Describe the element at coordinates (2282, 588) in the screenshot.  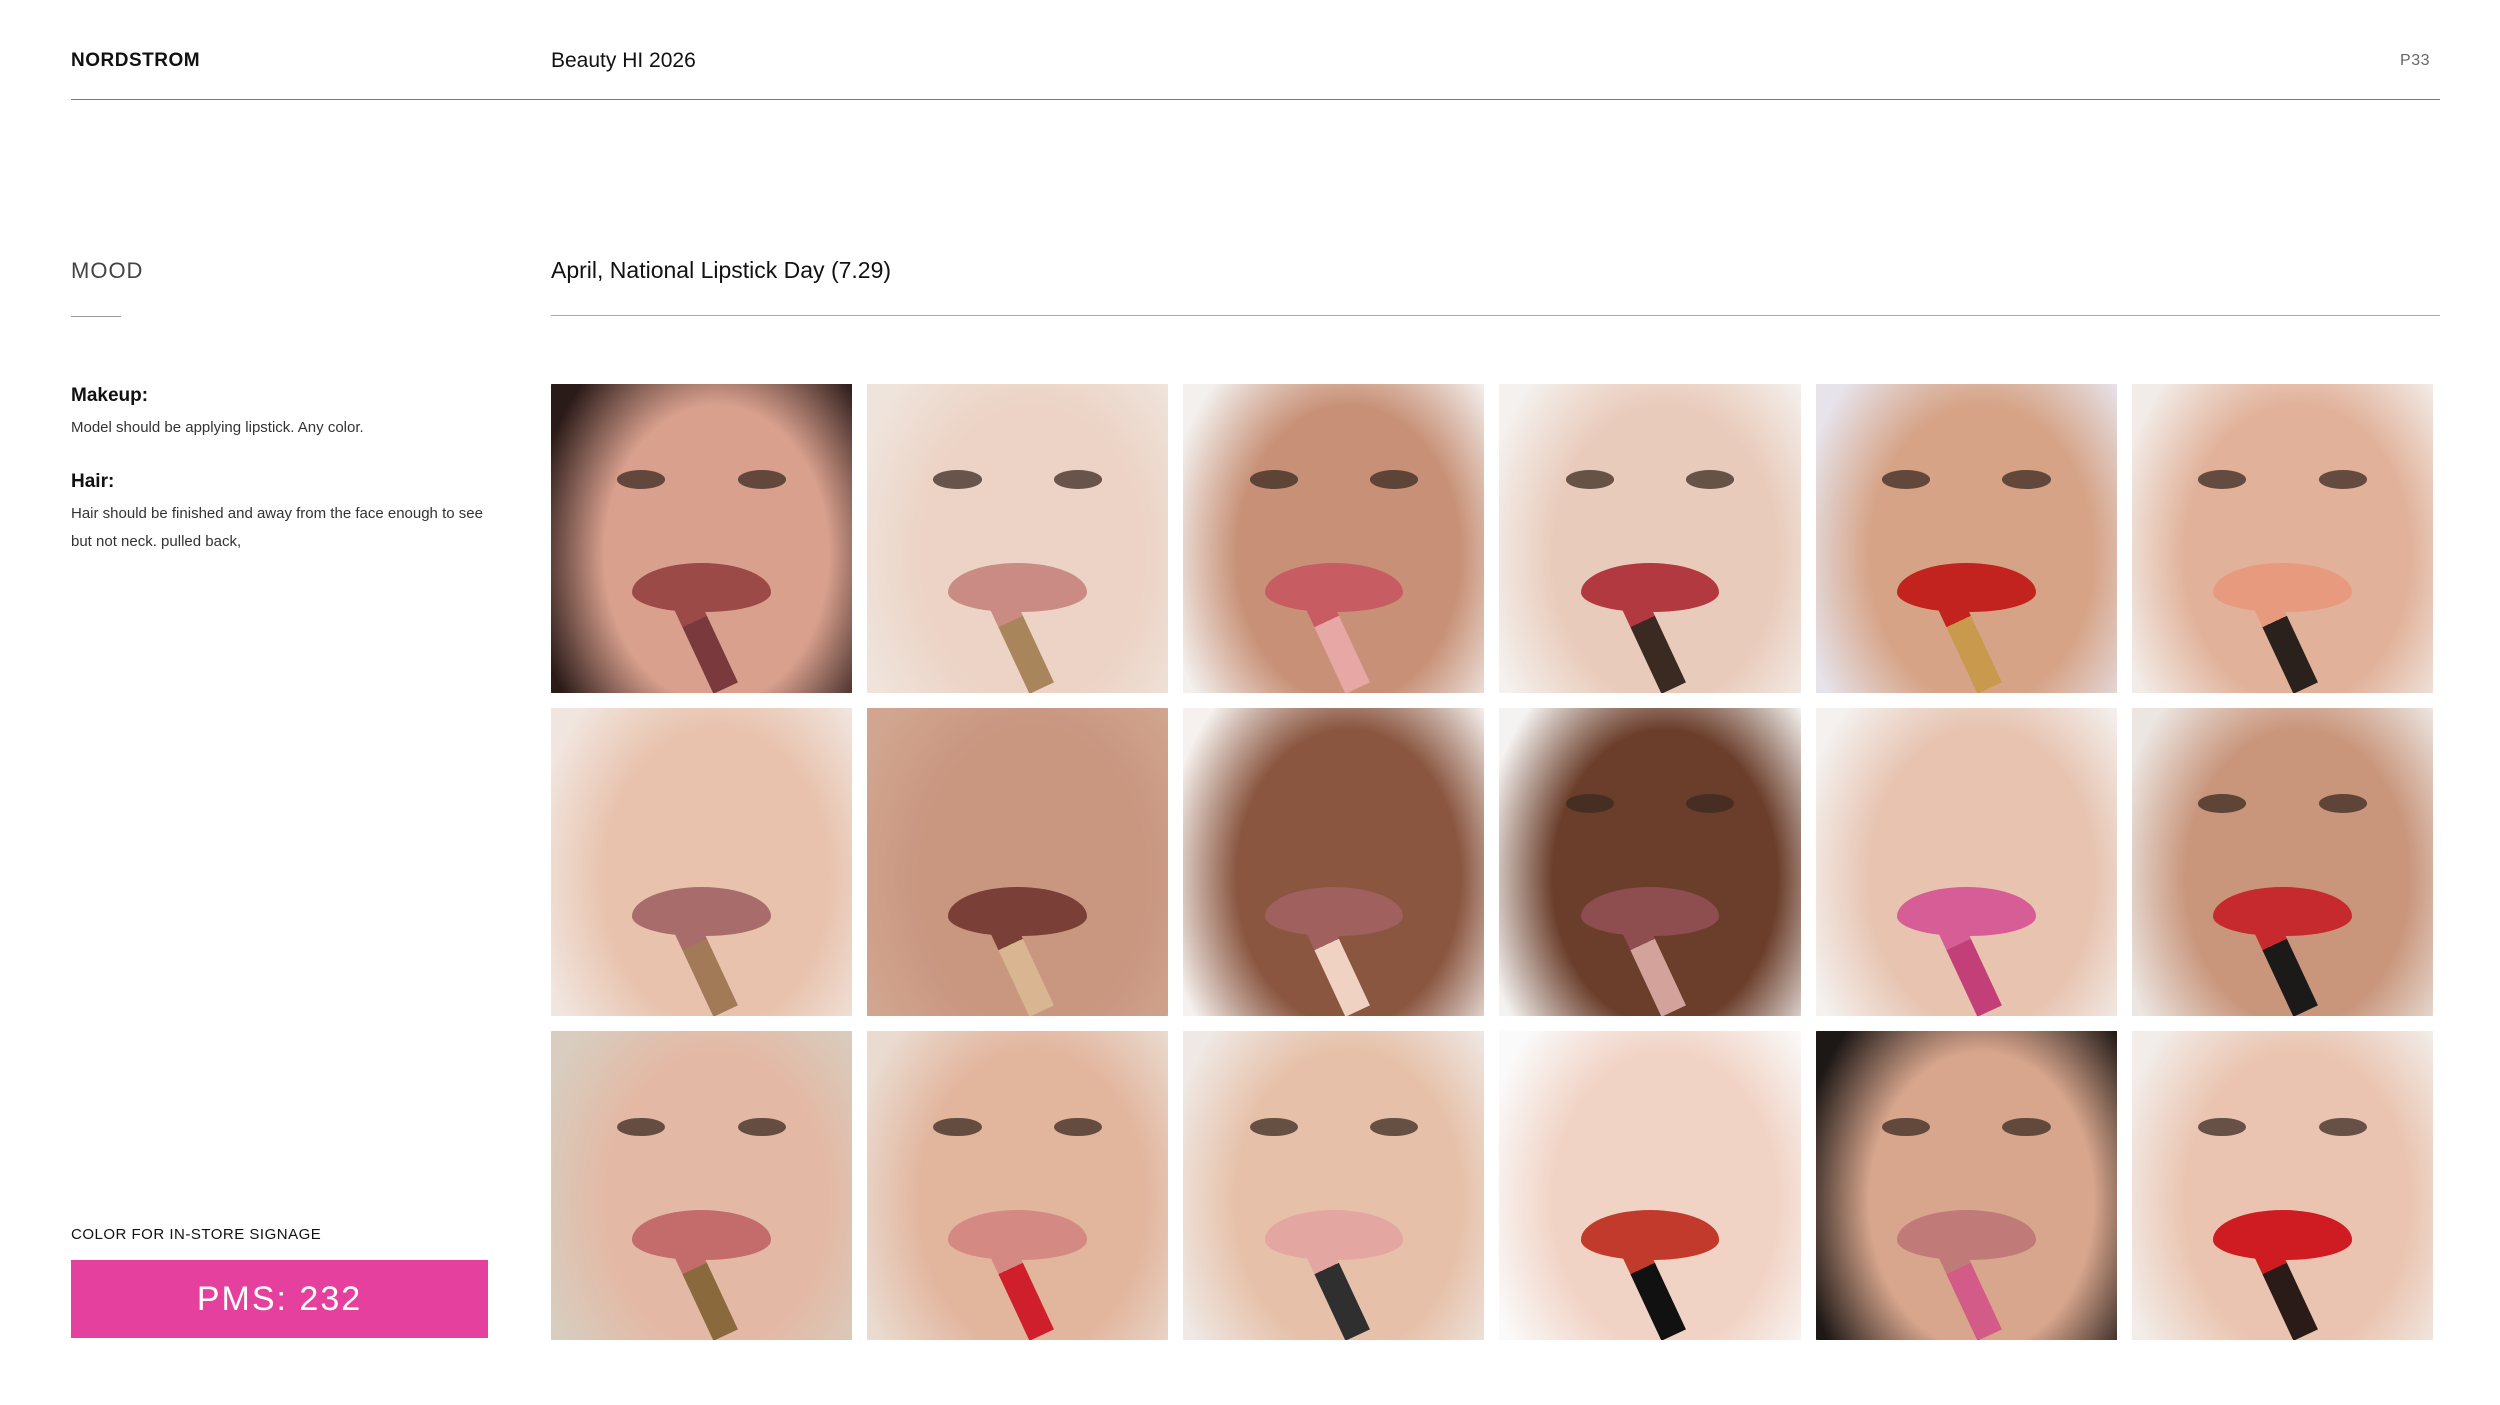
I see `lips-shape` at that location.